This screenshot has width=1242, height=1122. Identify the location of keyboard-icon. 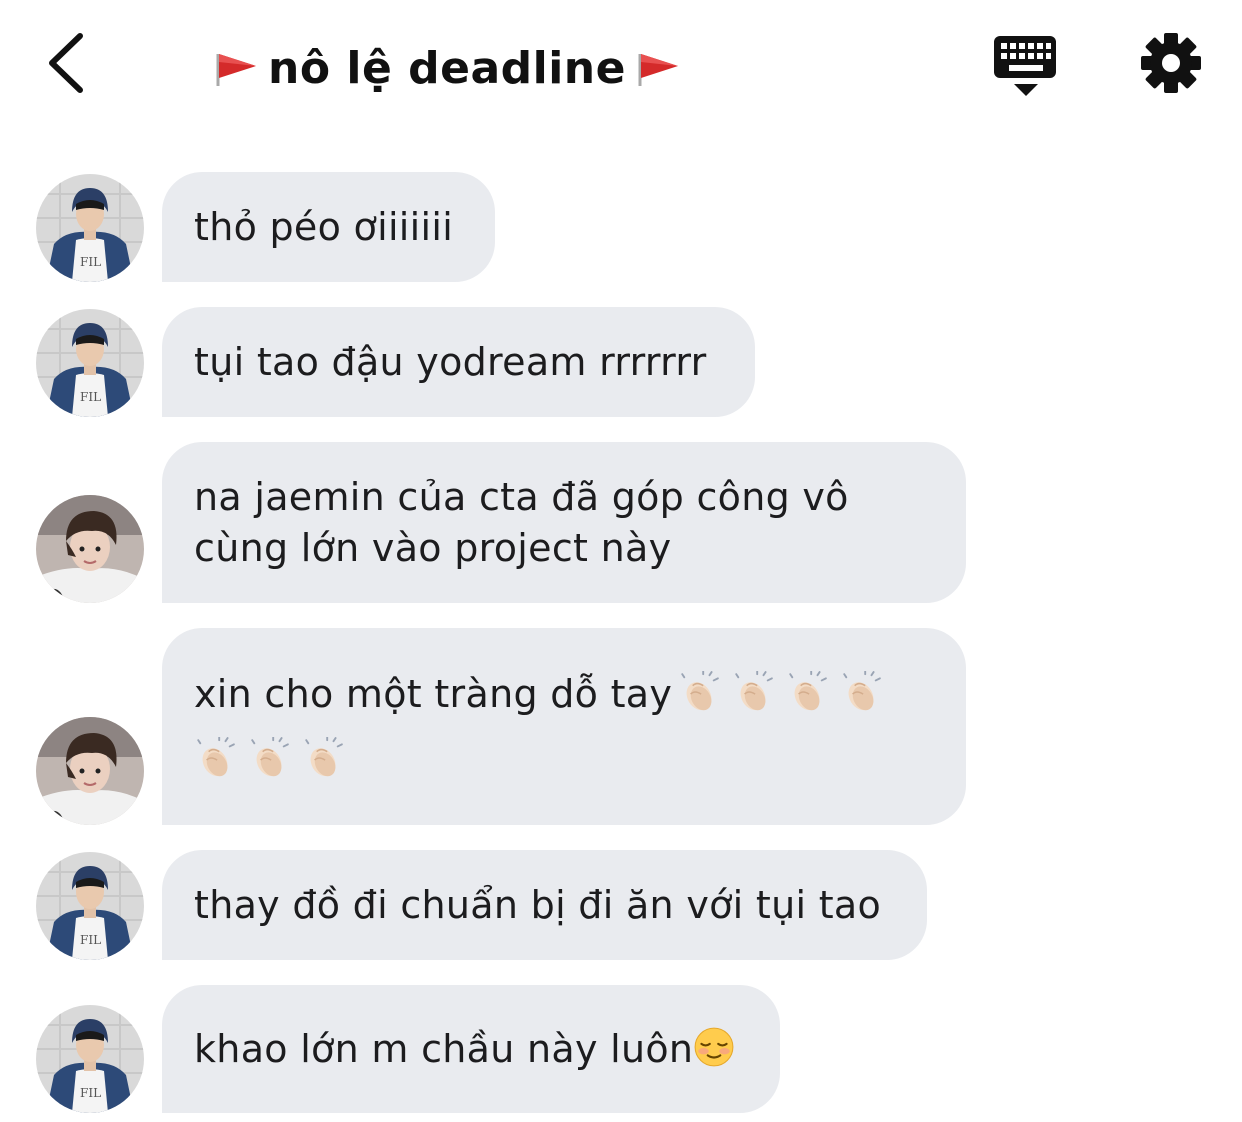
(1025, 66).